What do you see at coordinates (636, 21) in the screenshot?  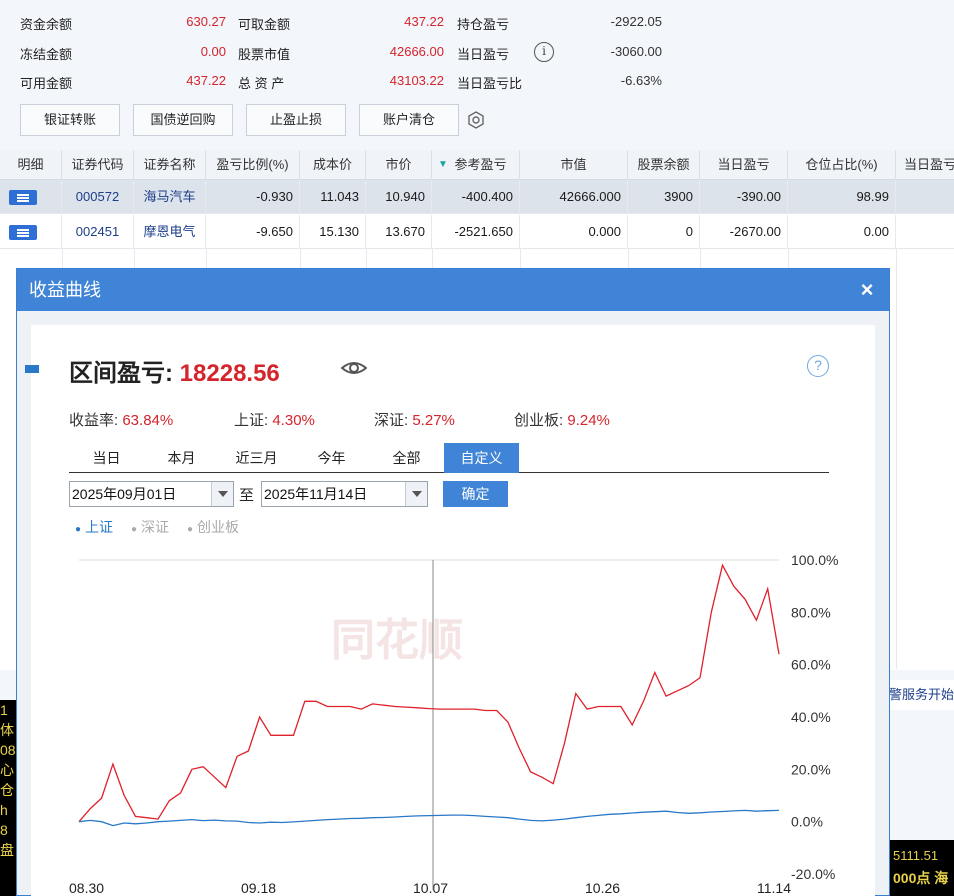 I see `position-pnl-value: -2922.05` at bounding box center [636, 21].